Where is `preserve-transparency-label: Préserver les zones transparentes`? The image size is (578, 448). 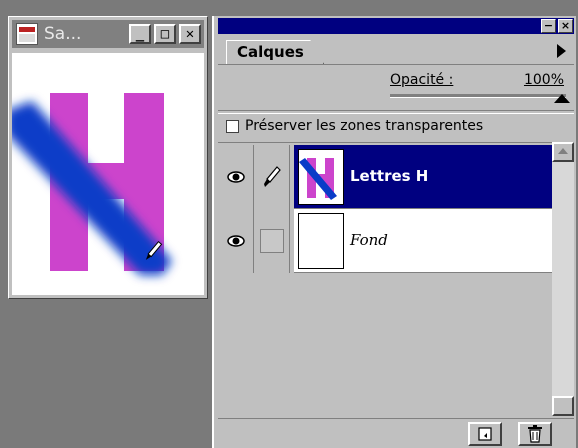
preserve-transparency-label: Préserver les zones transparentes is located at coordinates (364, 126).